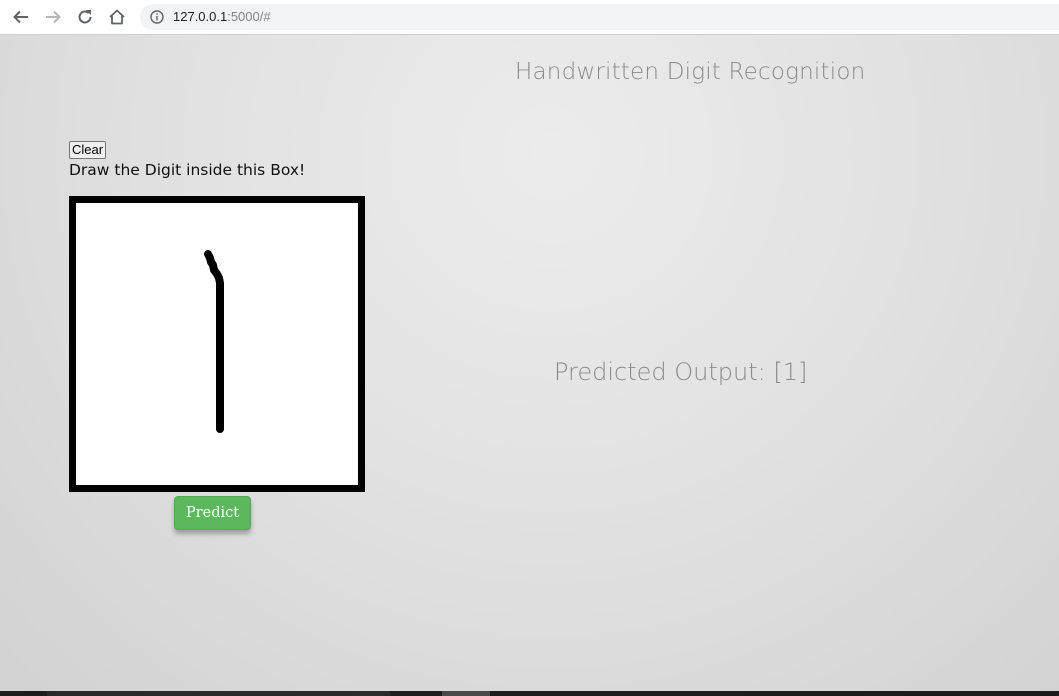  I want to click on back-arrow-icon, so click(21, 17).